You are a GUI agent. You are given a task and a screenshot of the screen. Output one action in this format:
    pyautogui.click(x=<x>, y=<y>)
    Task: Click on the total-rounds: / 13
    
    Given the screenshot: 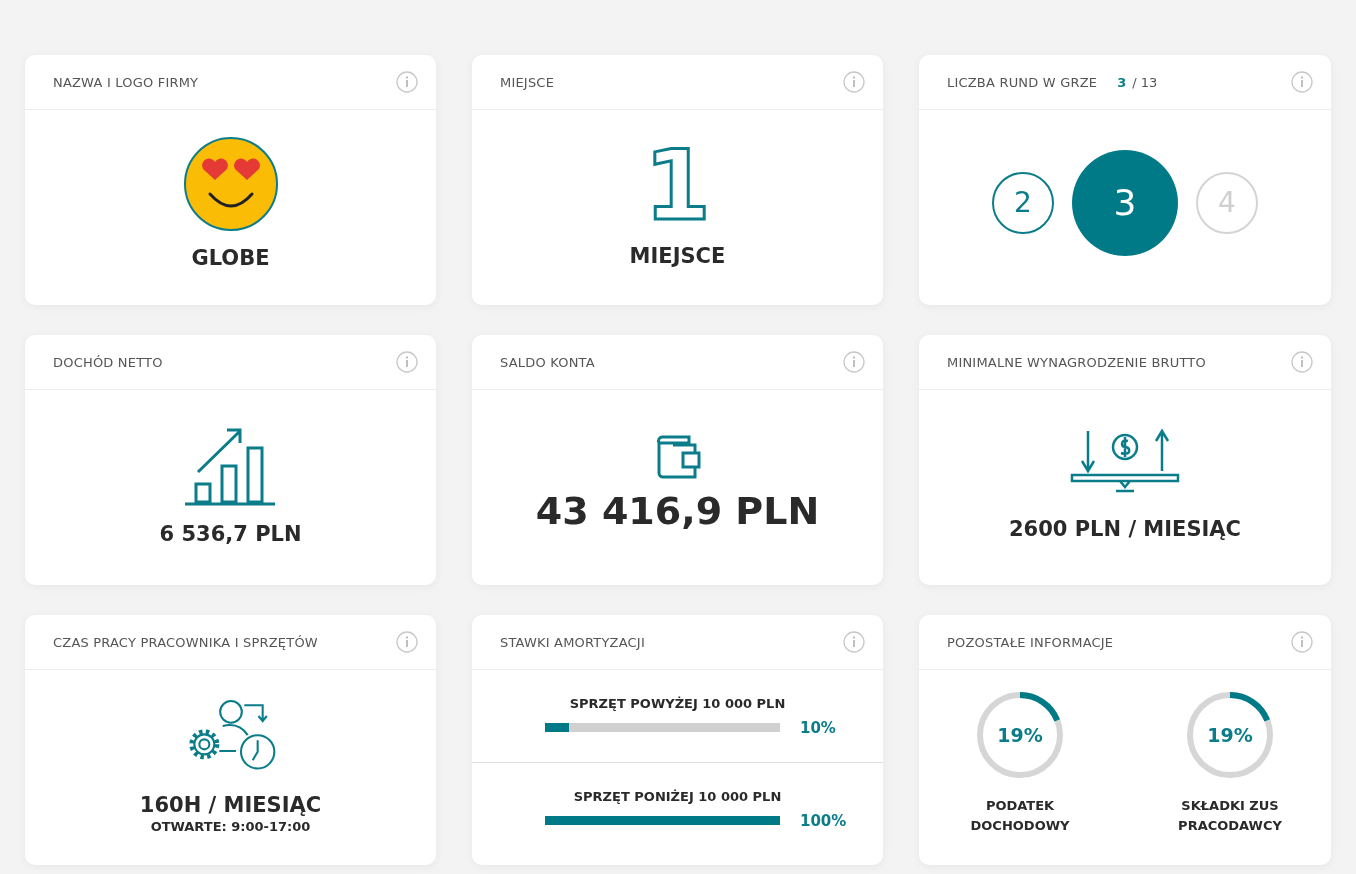 What is the action you would take?
    pyautogui.click(x=1145, y=82)
    